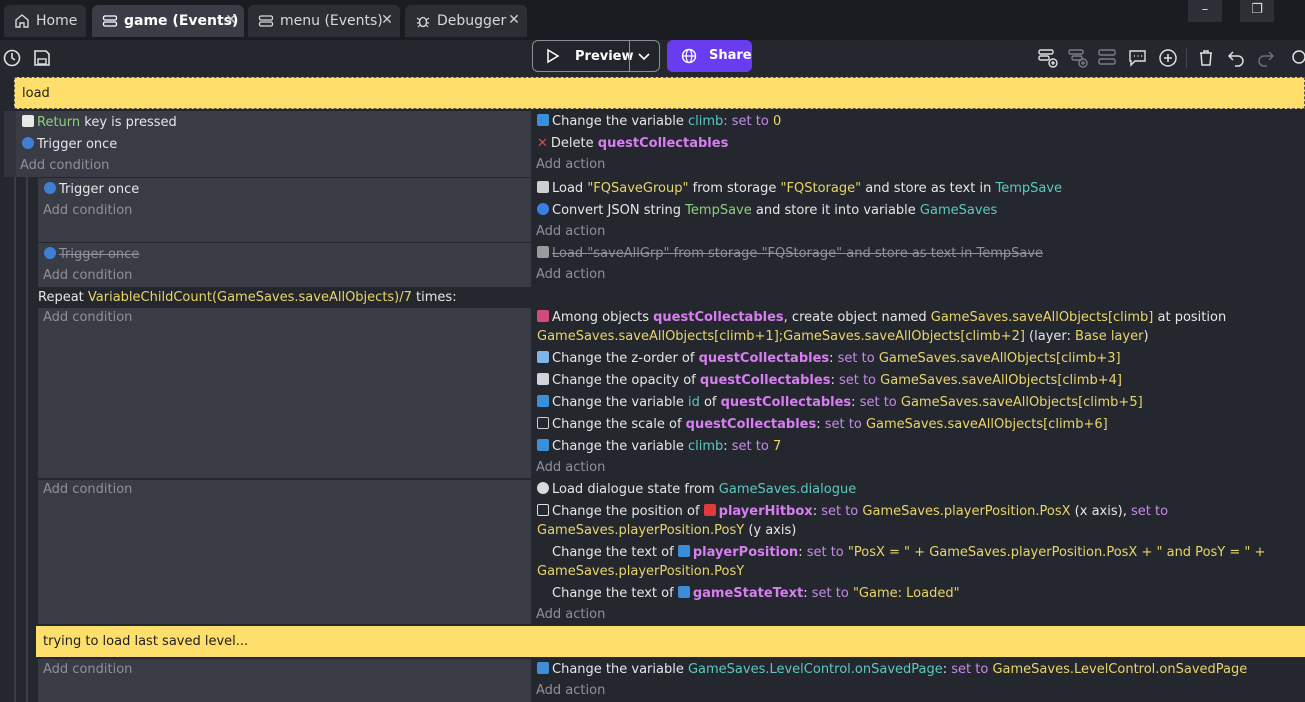 The image size is (1305, 702). I want to click on add-icon, so click(1168, 58).